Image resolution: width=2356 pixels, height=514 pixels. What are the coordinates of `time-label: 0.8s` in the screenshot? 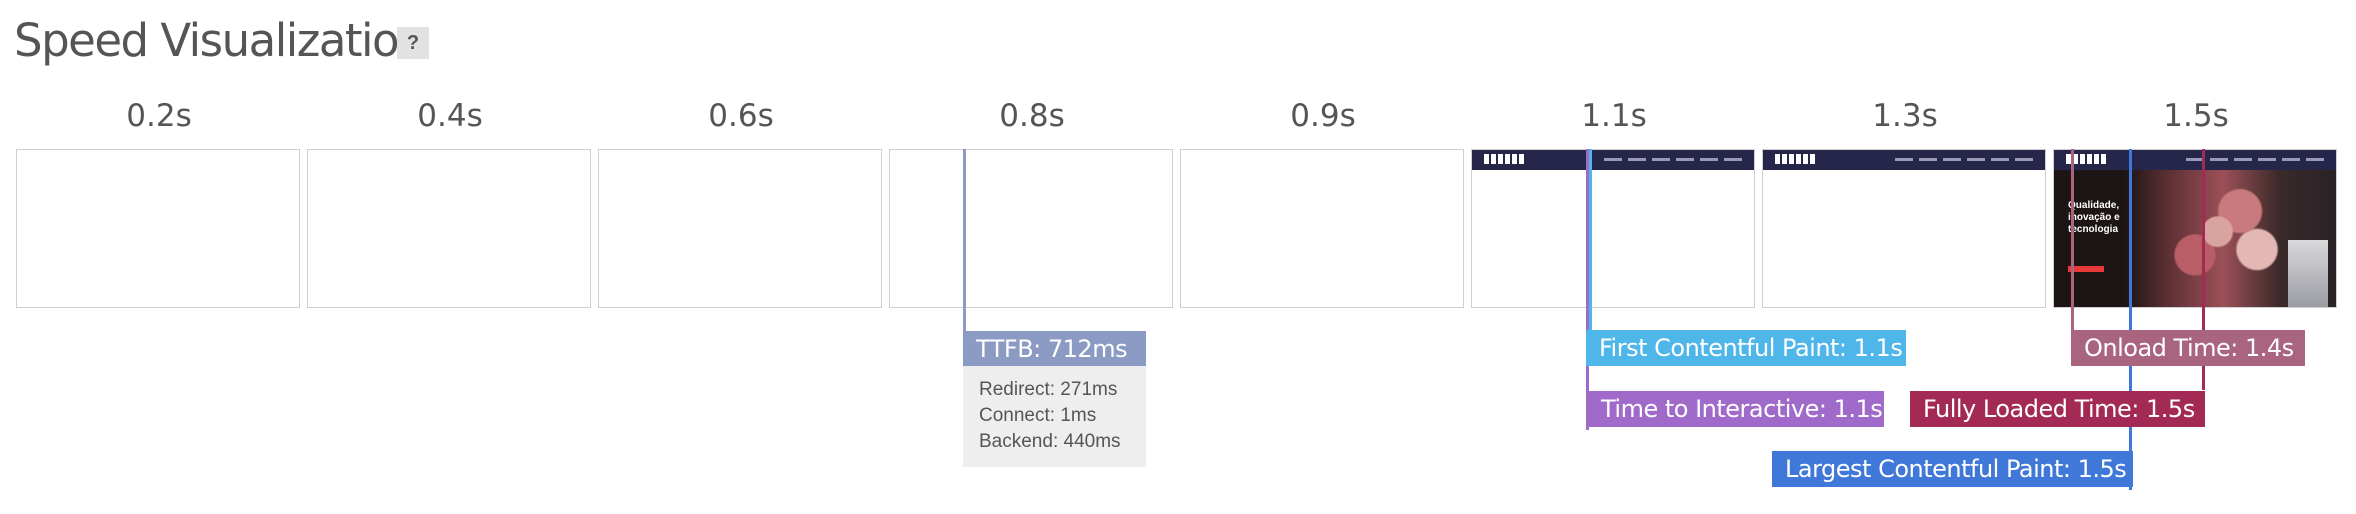 It's located at (1032, 116).